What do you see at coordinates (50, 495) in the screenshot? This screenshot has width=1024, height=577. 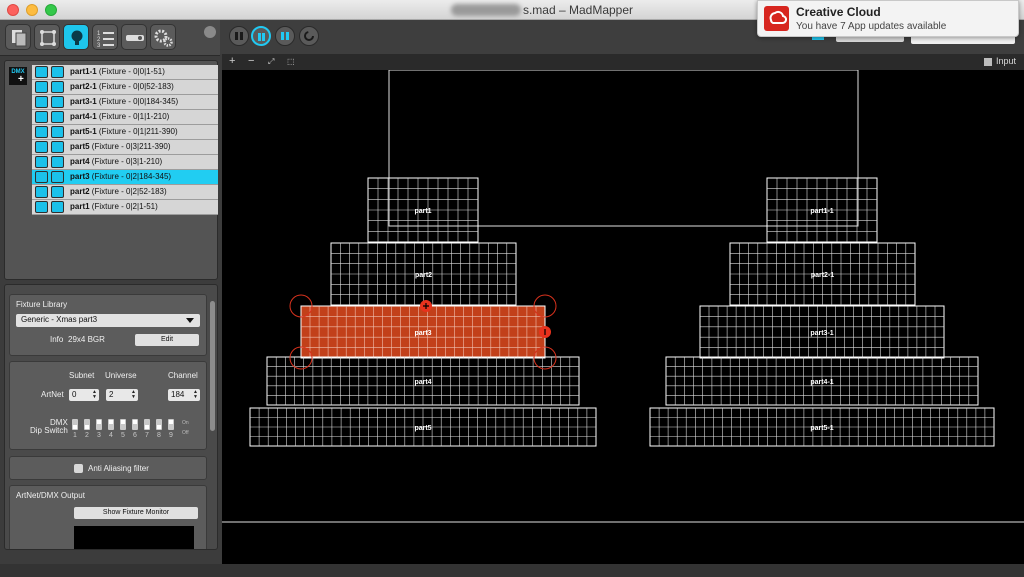 I see `artnet-output-heading: ArtNet/DMX Output` at bounding box center [50, 495].